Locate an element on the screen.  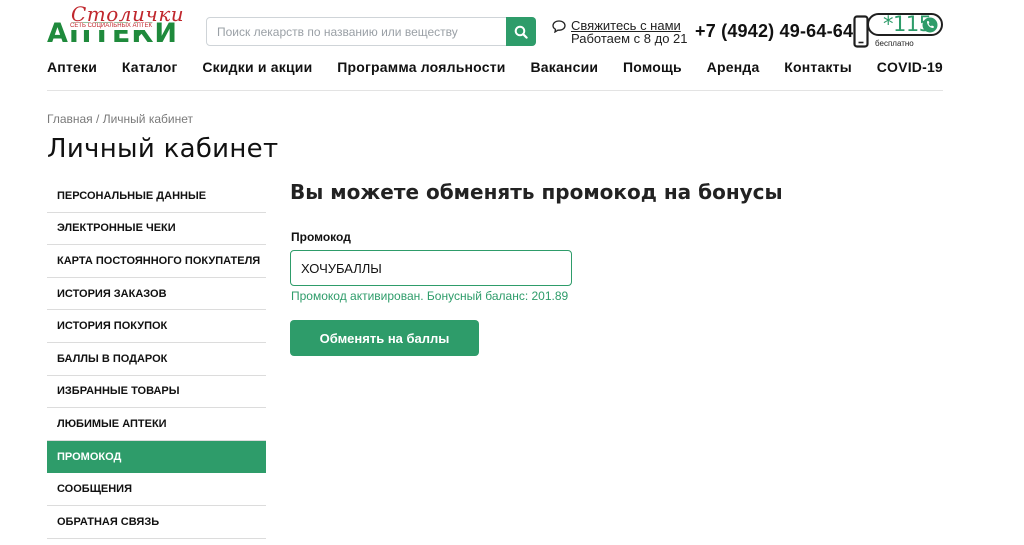
working-hours: Работаем с 8 до 21 is located at coordinates (629, 38).